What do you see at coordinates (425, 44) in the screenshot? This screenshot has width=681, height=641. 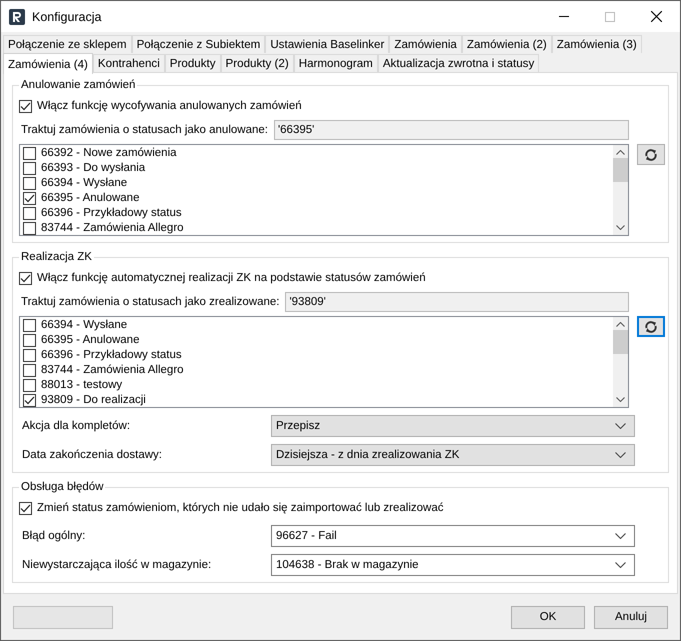 I see `tab: Zamówienia` at bounding box center [425, 44].